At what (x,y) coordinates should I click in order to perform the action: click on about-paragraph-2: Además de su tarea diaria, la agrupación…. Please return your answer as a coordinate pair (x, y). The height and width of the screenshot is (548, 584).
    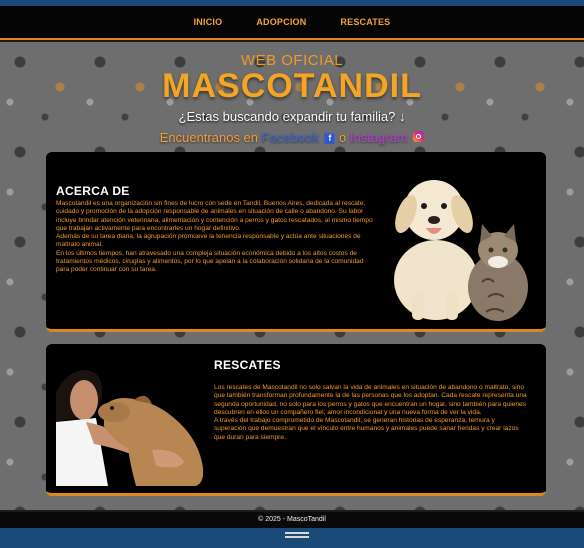
    Looking at the image, I should click on (208, 241).